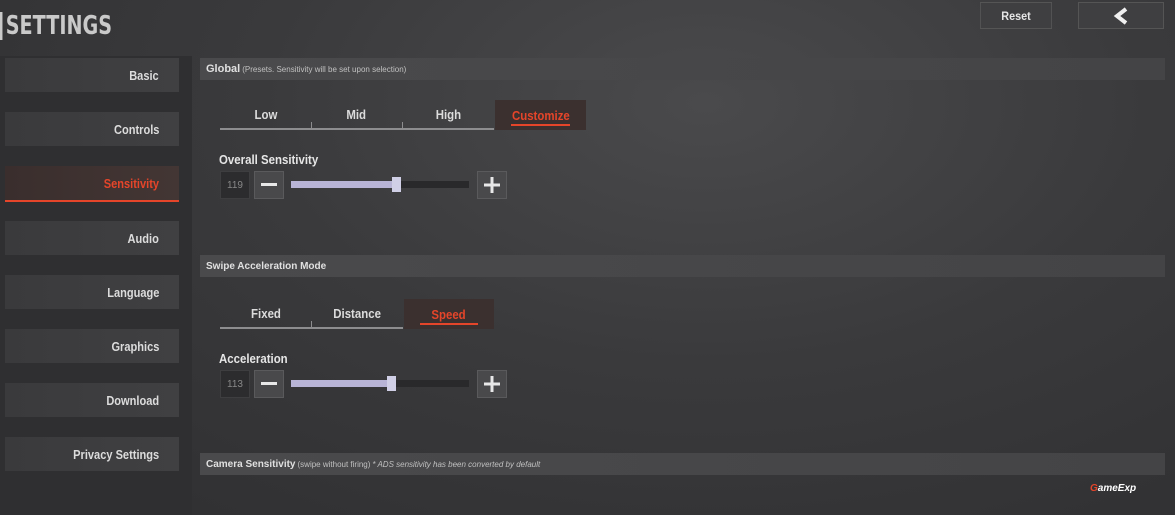  I want to click on camera-section-note: (swipe without firing), so click(334, 464).